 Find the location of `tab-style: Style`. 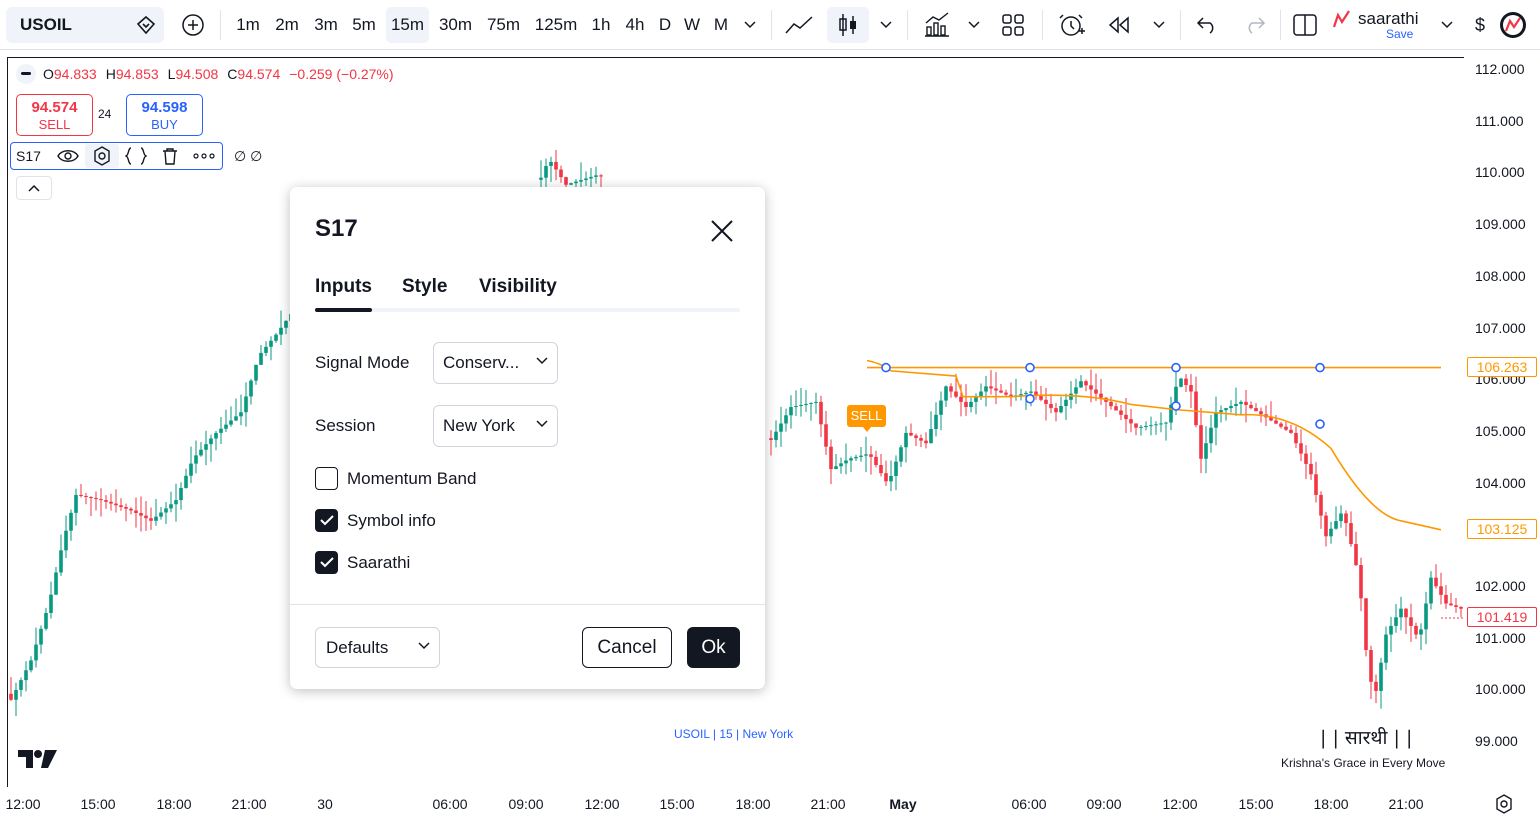

tab-style: Style is located at coordinates (424, 287).